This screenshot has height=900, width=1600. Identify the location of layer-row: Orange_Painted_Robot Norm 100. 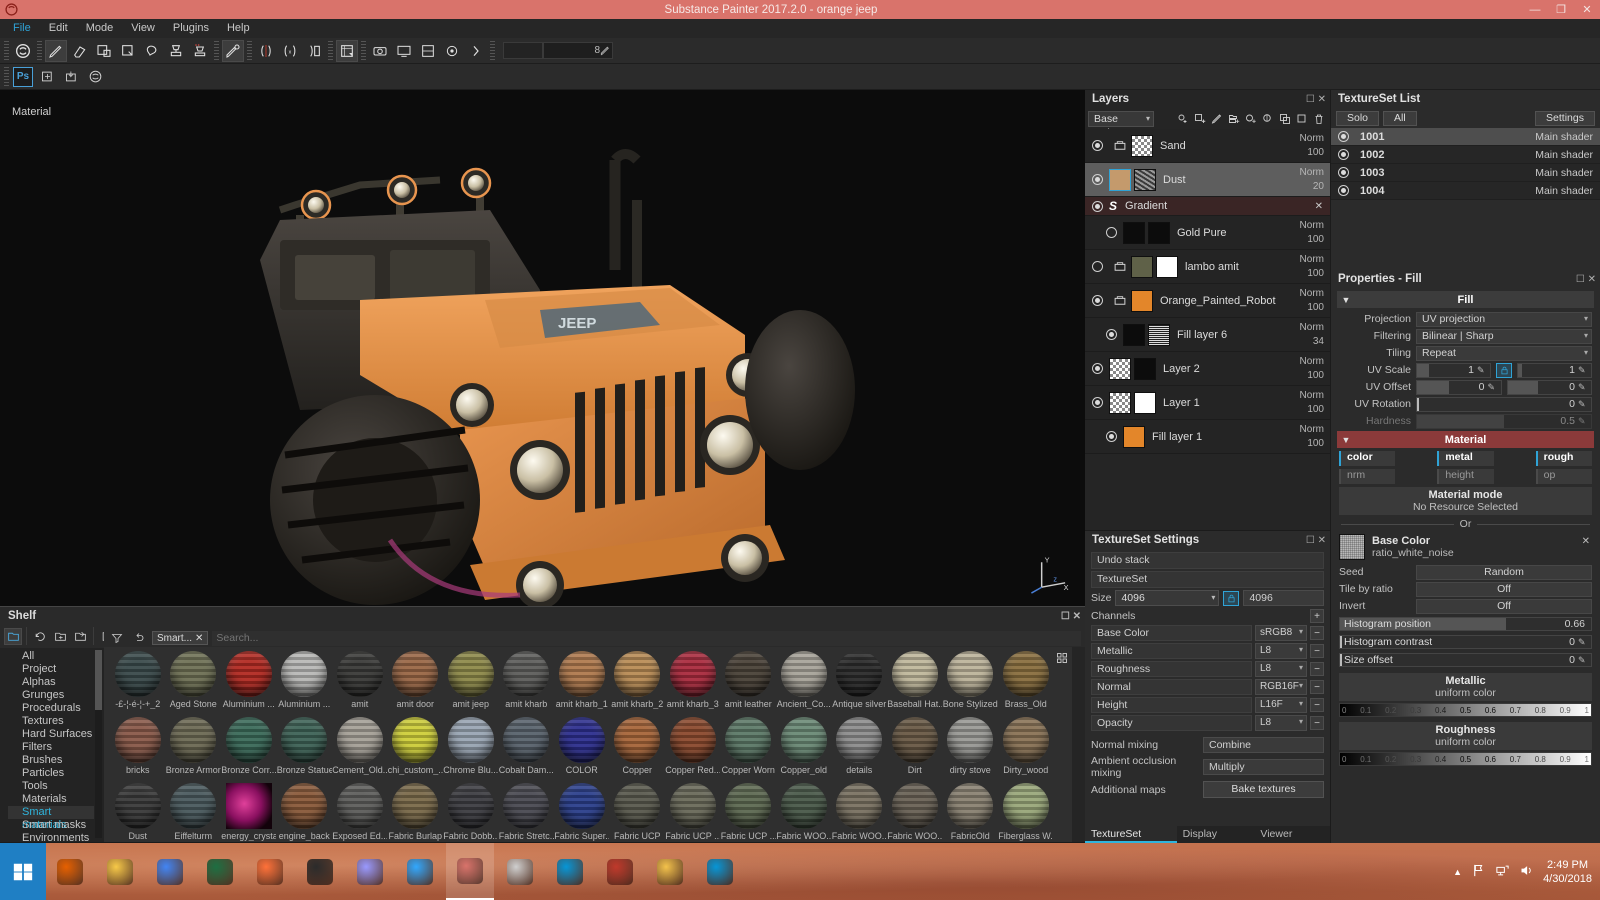
(1207, 301).